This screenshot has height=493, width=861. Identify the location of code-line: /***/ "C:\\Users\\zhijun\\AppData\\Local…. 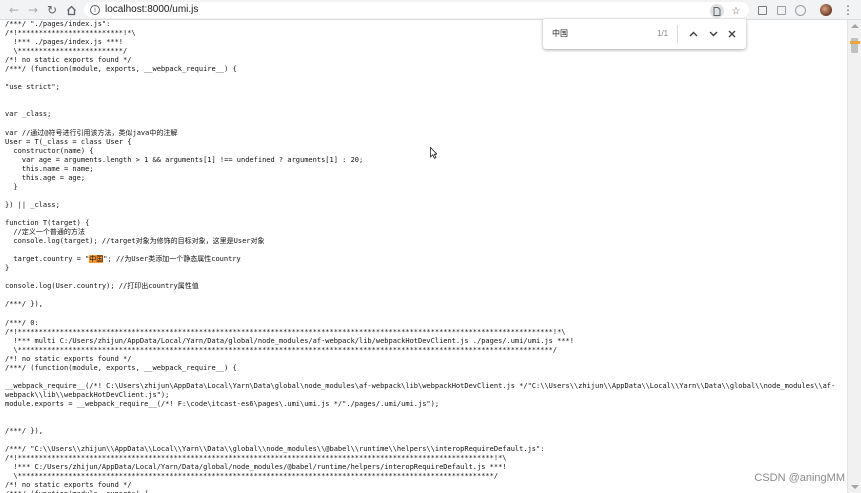
(275, 449).